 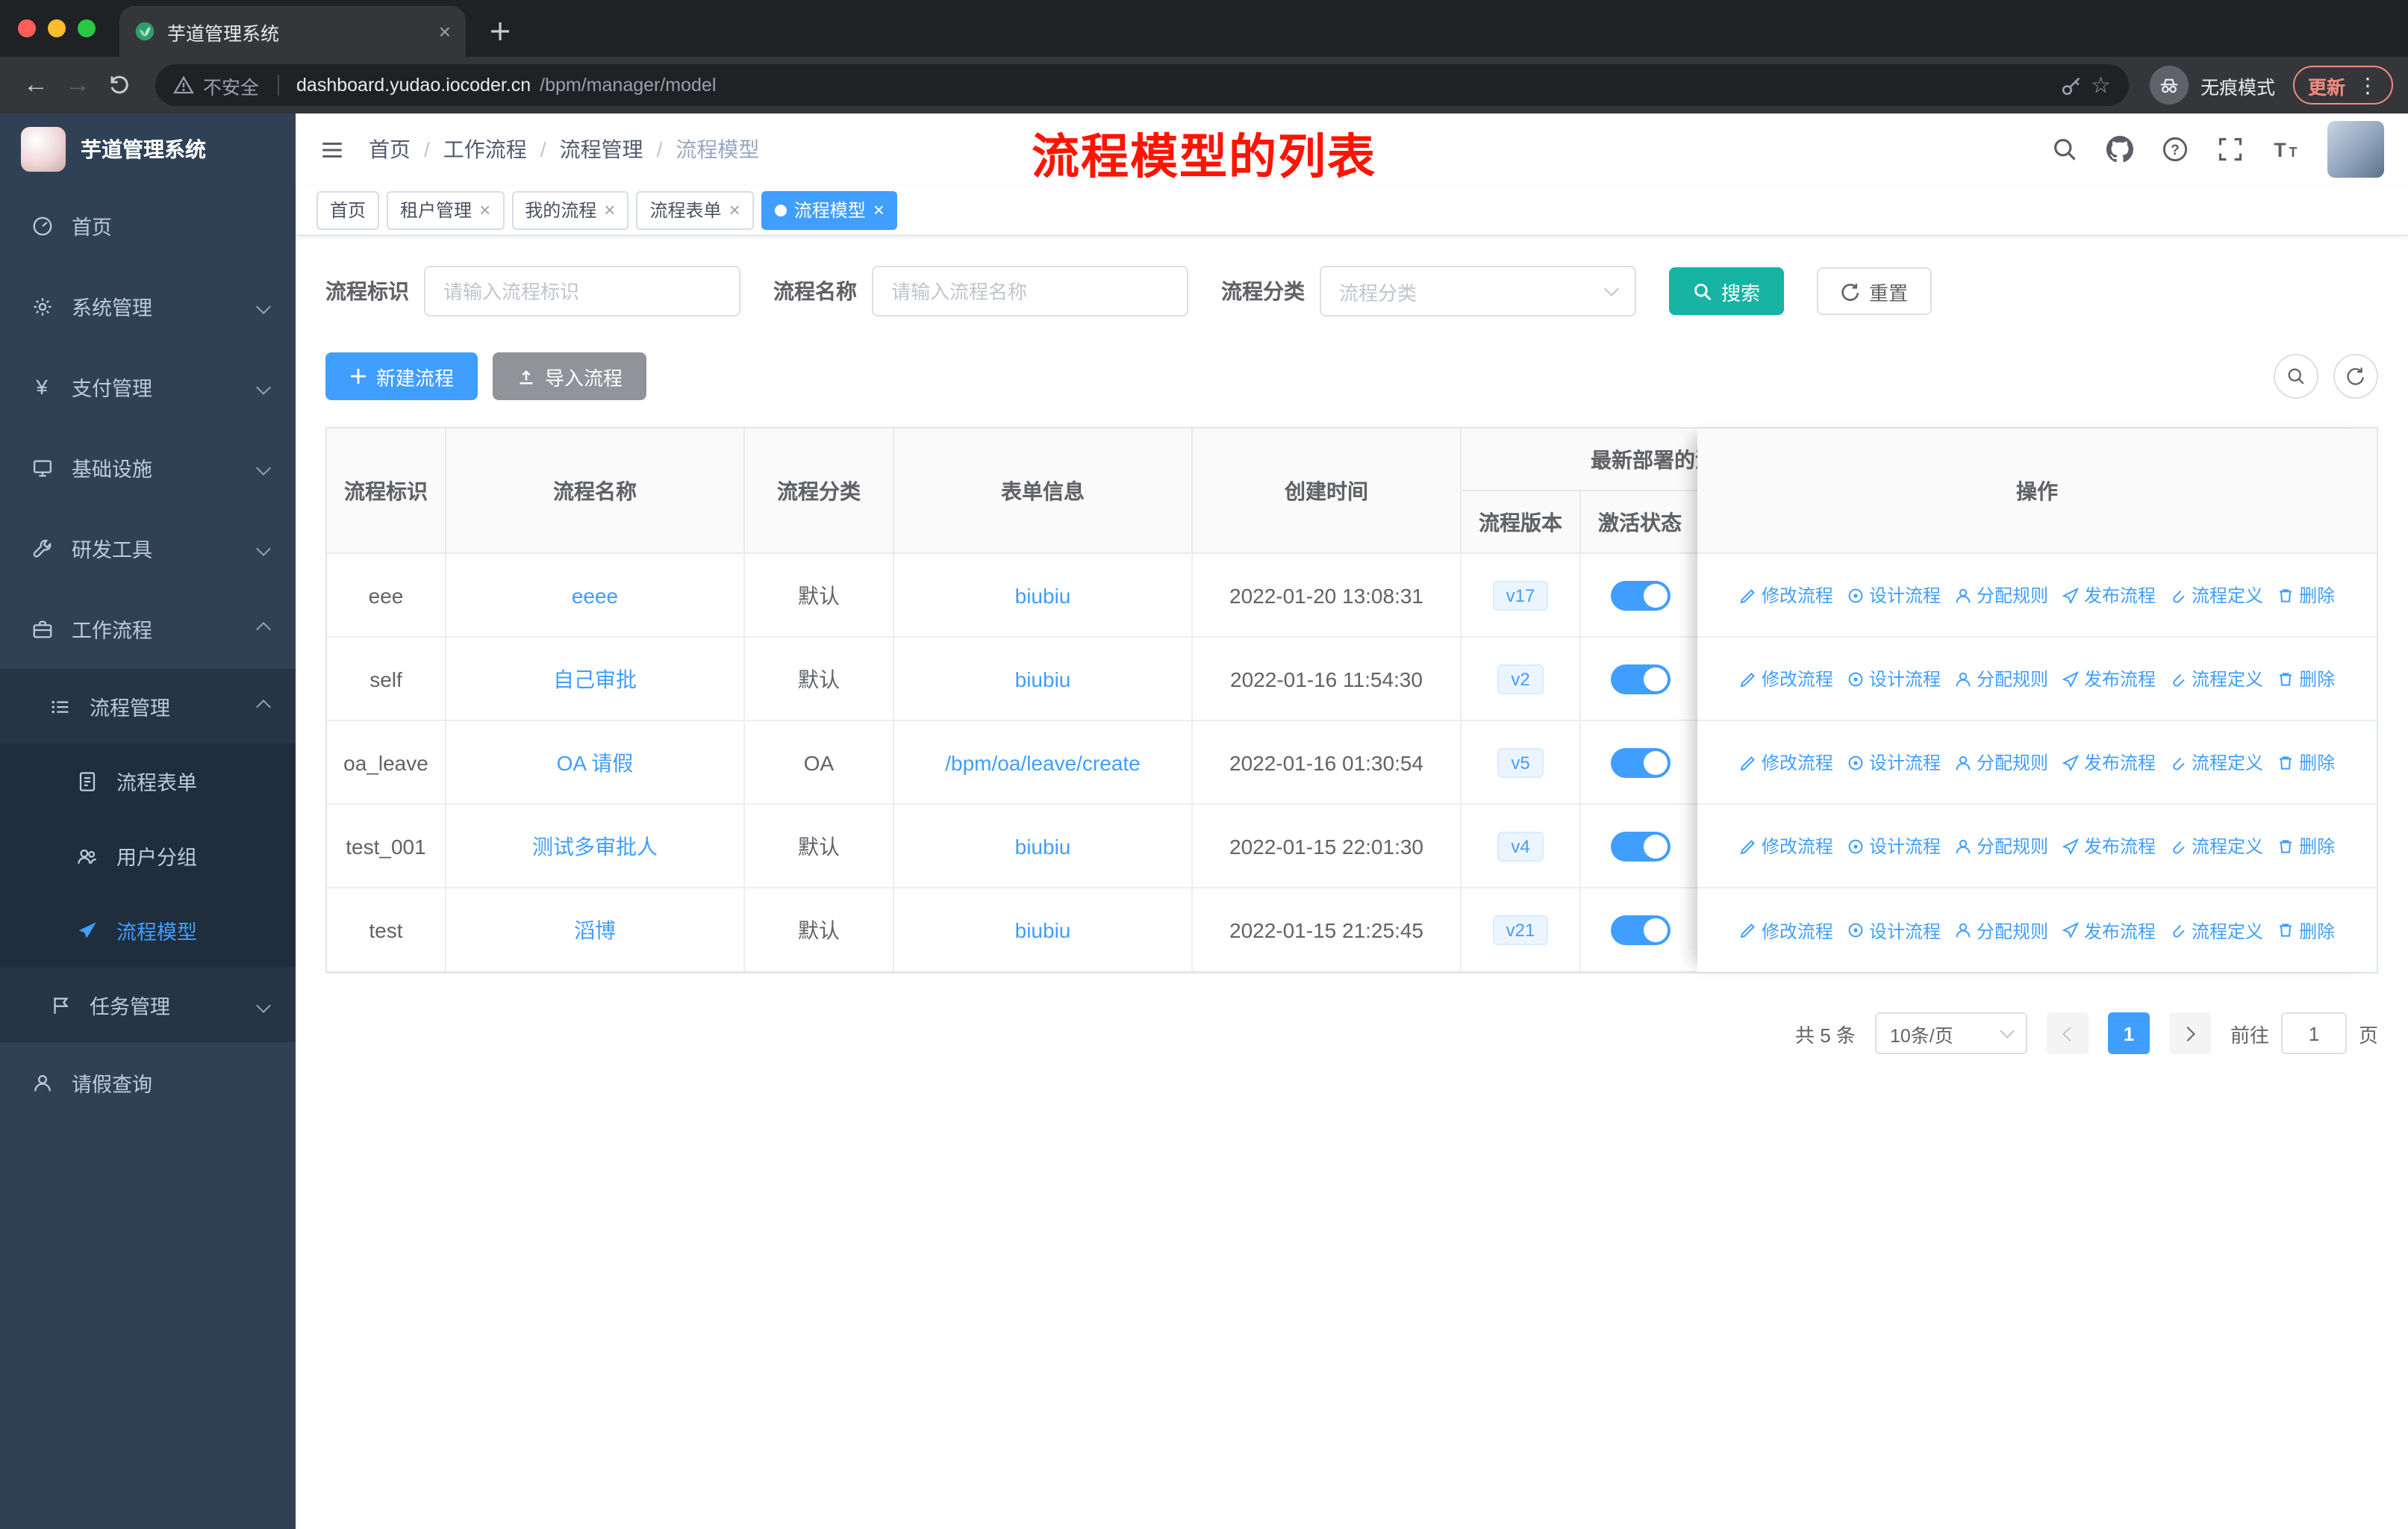 What do you see at coordinates (500, 32) in the screenshot?
I see `new-tab-button` at bounding box center [500, 32].